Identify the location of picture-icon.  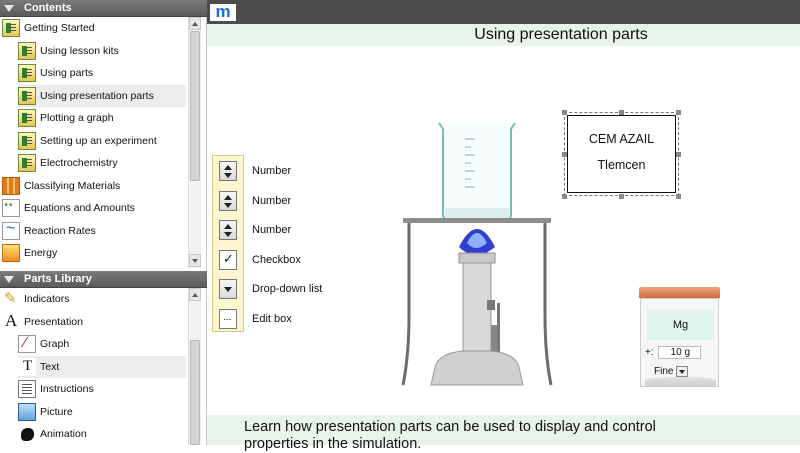
(27, 411).